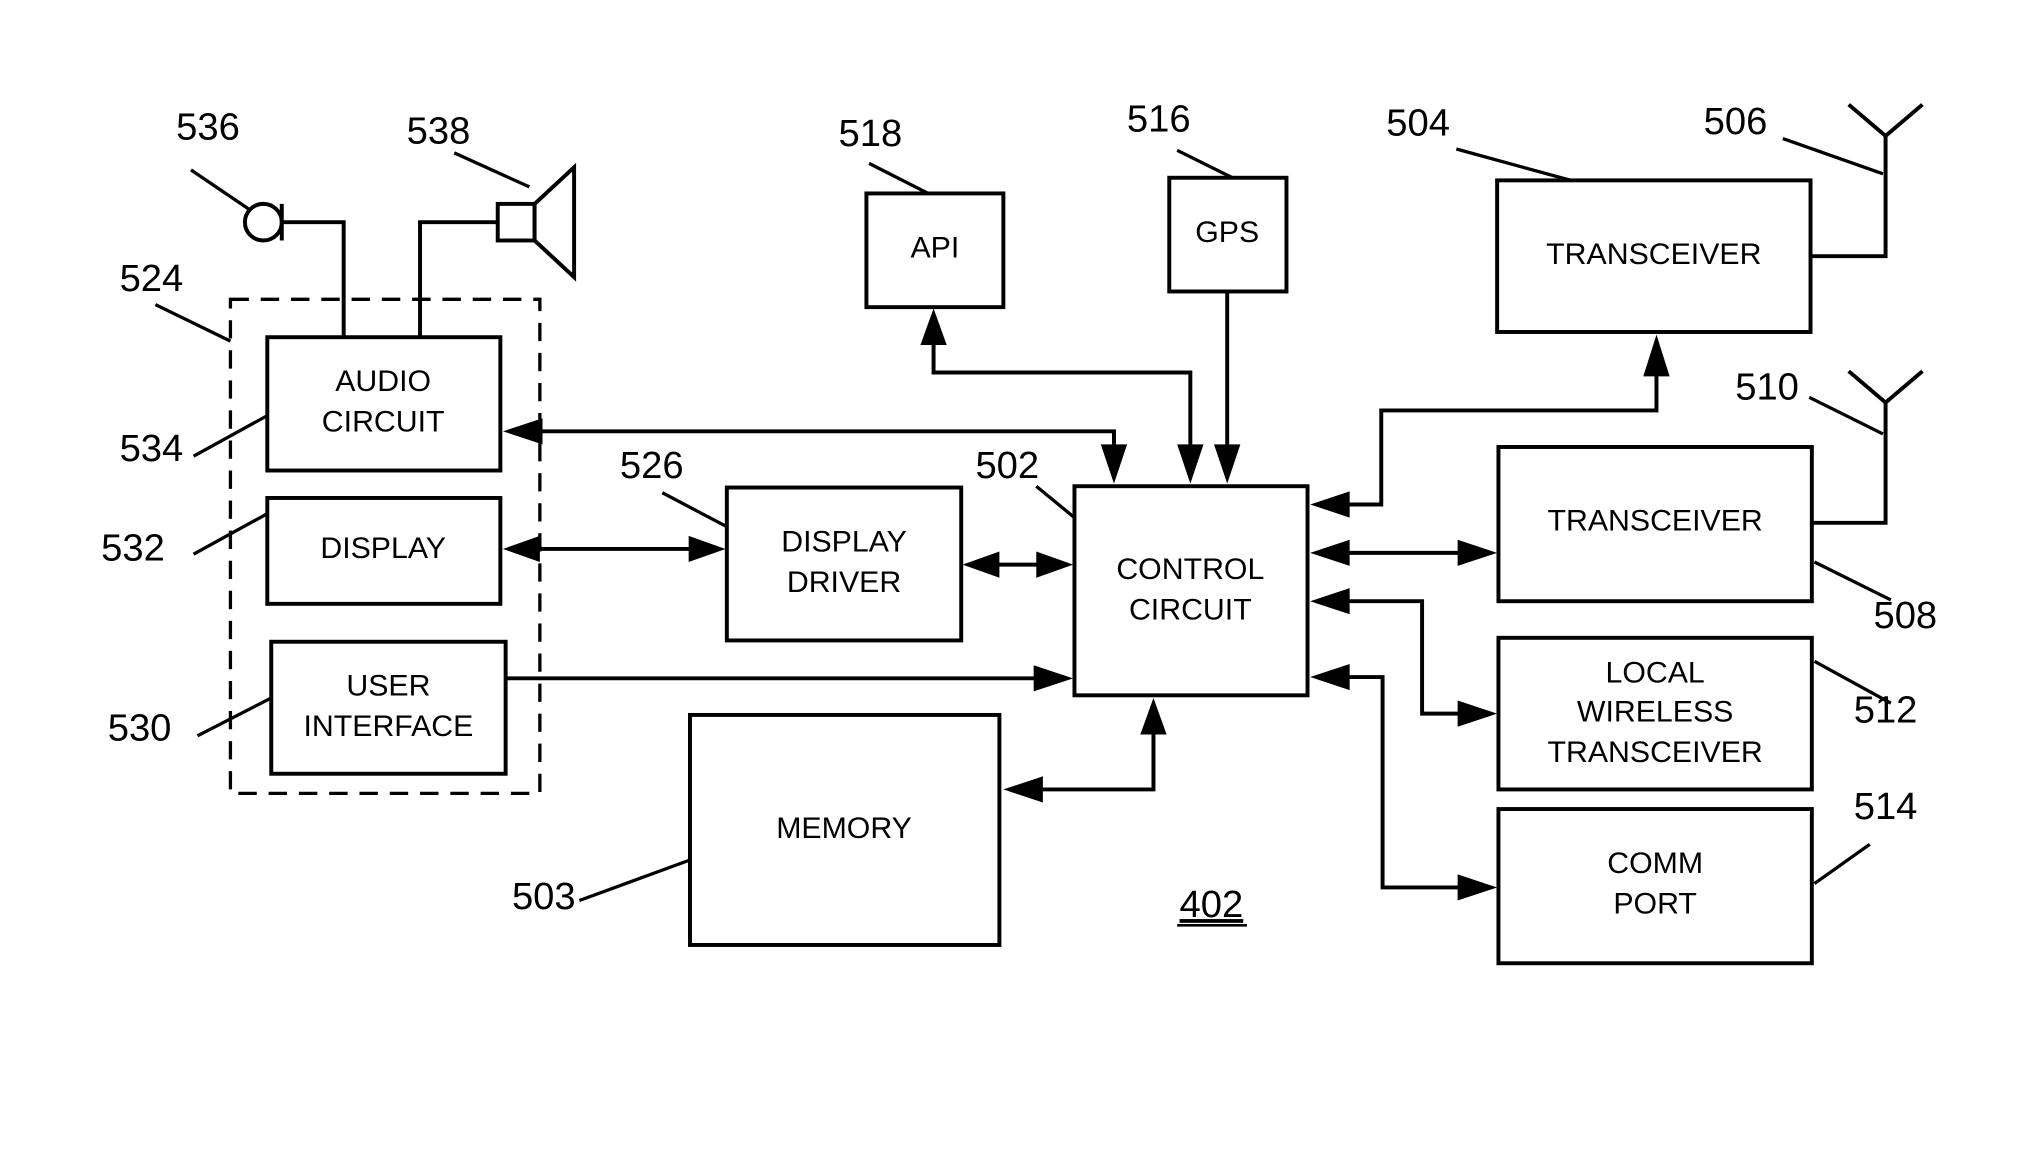  Describe the element at coordinates (384, 404) in the screenshot. I see `audio-circuit-block: AUDIO CIRCUIT` at that location.